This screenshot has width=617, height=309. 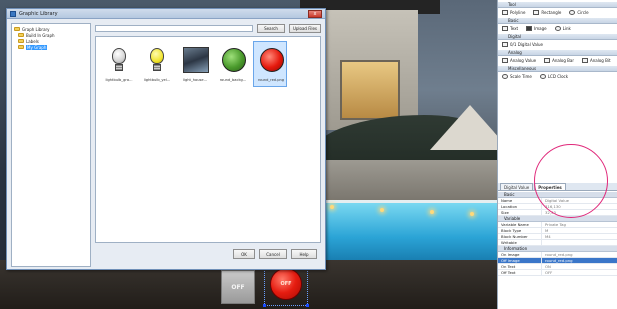 What do you see at coordinates (271, 28) in the screenshot?
I see `search-button: Search` at bounding box center [271, 28].